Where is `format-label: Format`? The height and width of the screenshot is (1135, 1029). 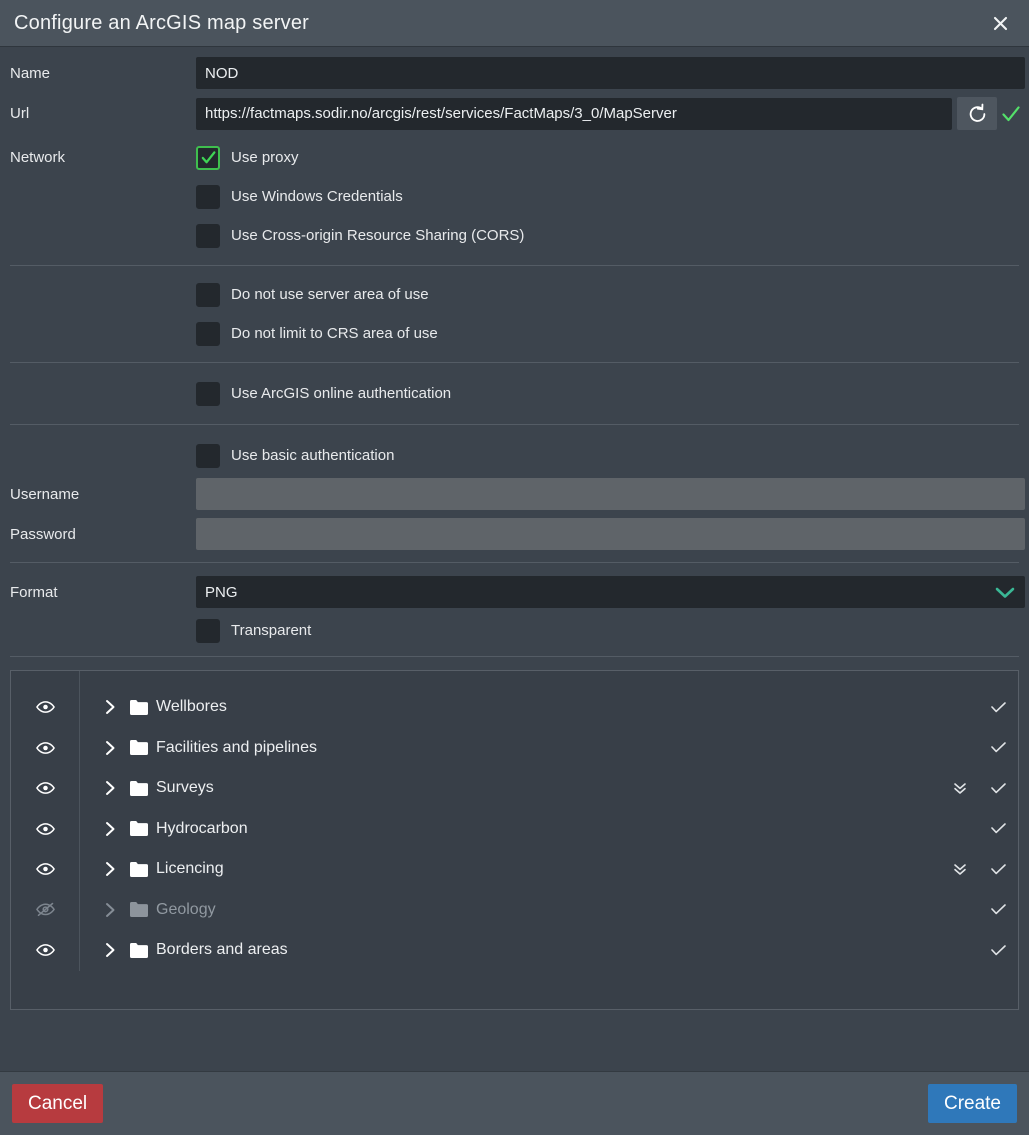 format-label: Format is located at coordinates (34, 592).